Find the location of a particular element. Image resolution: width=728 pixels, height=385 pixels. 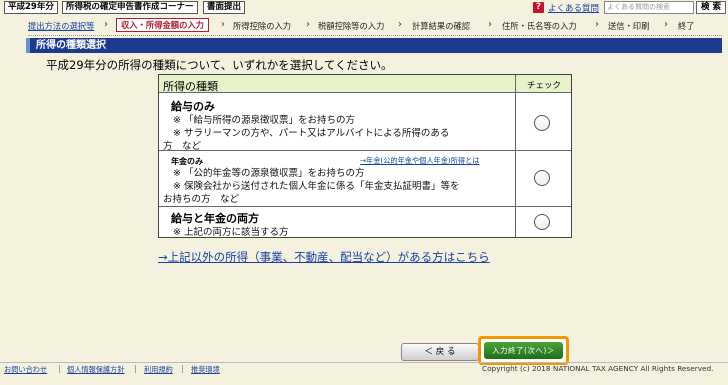

radio-both is located at coordinates (542, 222).